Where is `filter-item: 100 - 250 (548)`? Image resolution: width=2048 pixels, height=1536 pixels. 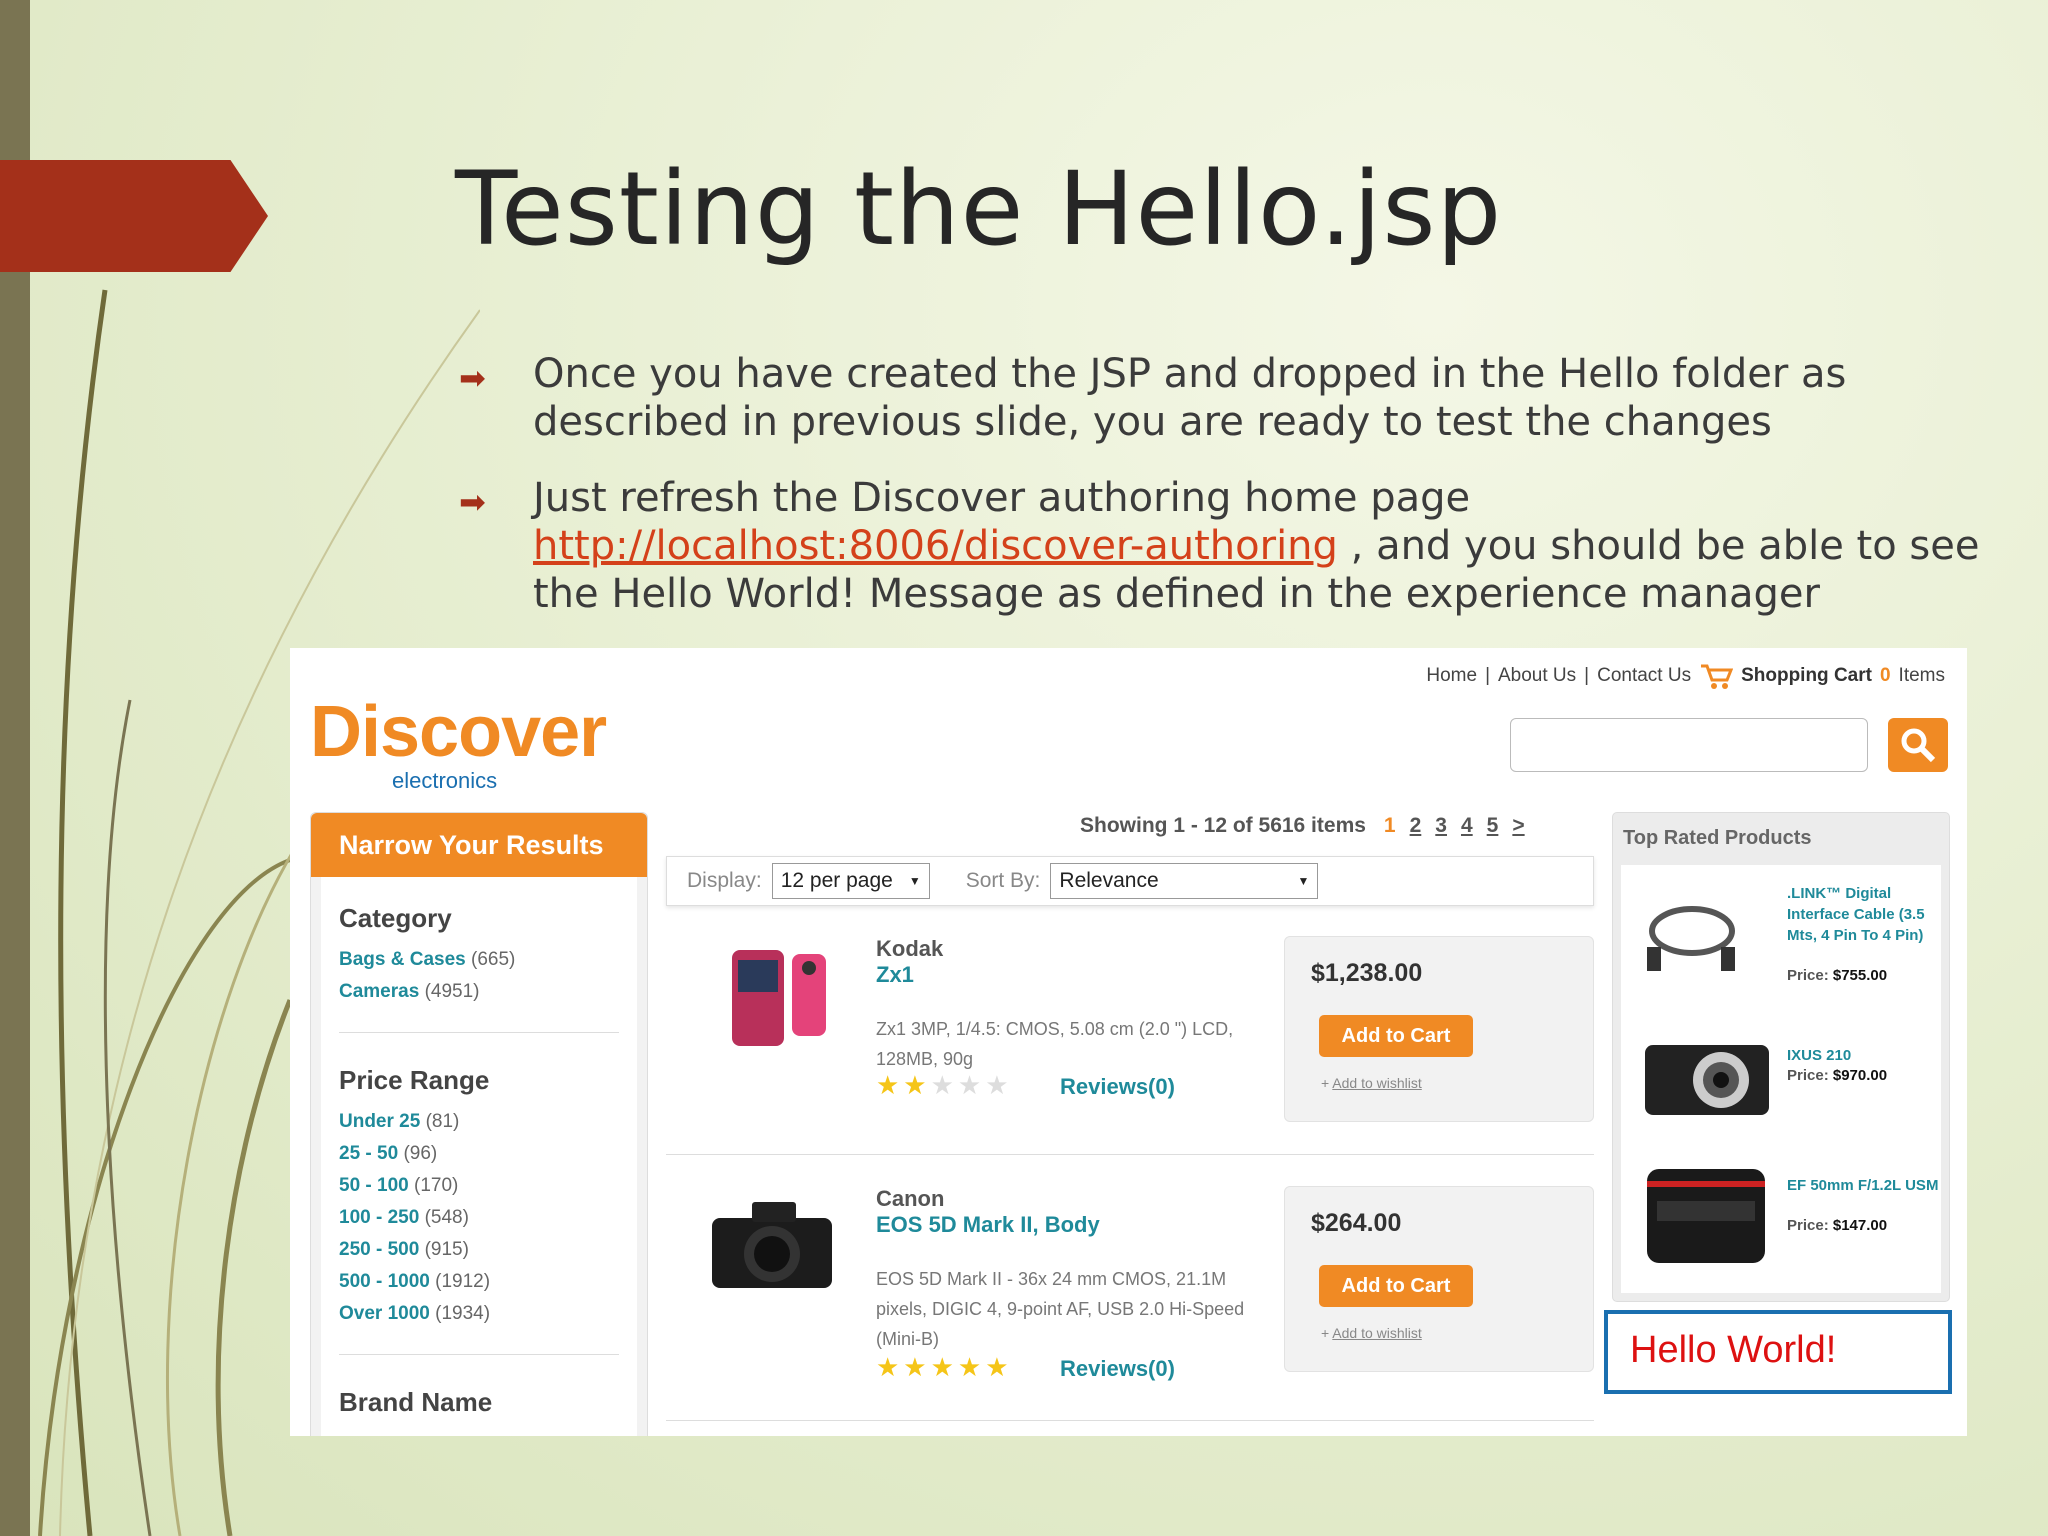
filter-item: 100 - 250 (548) is located at coordinates (479, 1218).